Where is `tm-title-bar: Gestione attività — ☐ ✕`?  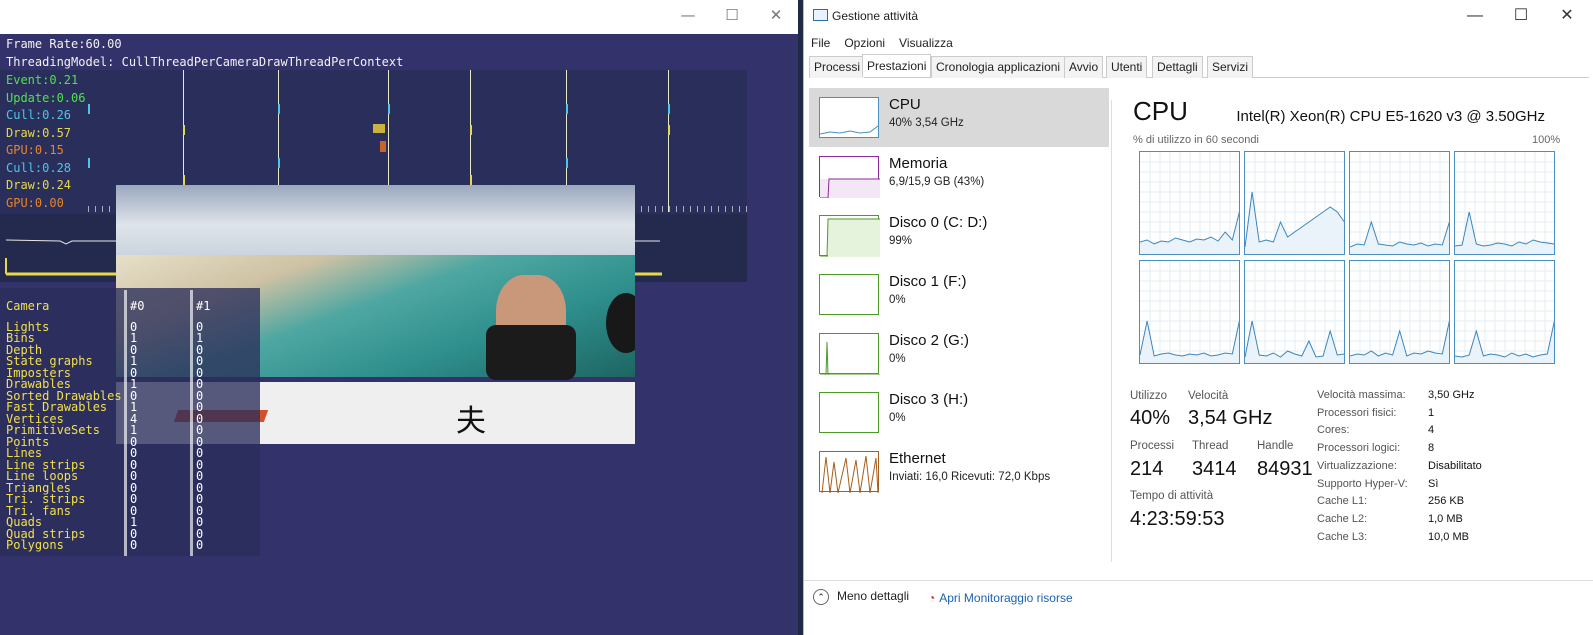
tm-title-bar: Gestione attività — ☐ ✕ is located at coordinates (1198, 16).